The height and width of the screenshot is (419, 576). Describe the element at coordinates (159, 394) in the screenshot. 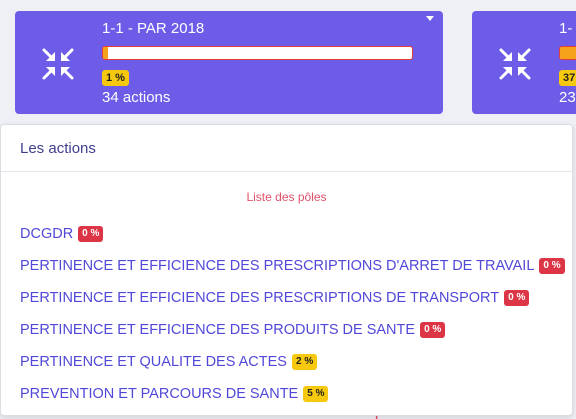

I see `pole-name: PREVENTION ET PARCOURS DE SANTE` at that location.